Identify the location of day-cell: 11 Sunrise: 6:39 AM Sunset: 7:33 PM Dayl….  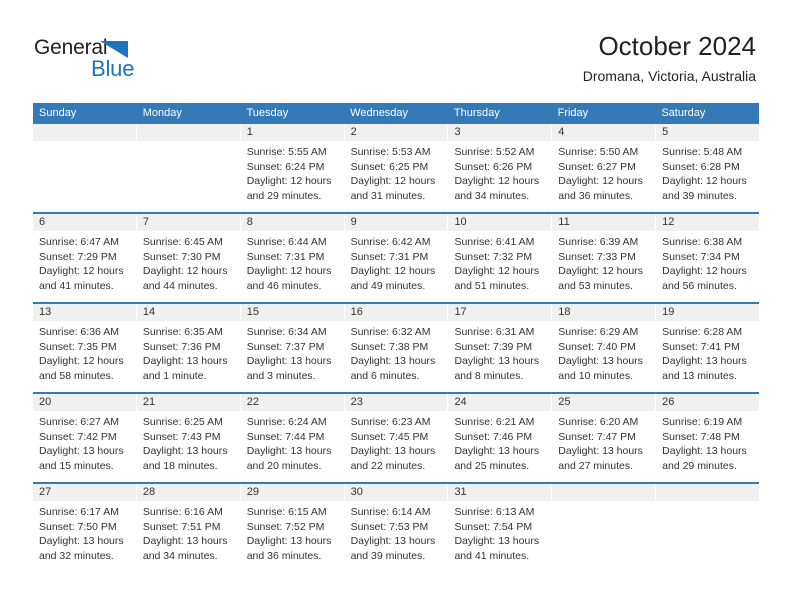
(604, 258).